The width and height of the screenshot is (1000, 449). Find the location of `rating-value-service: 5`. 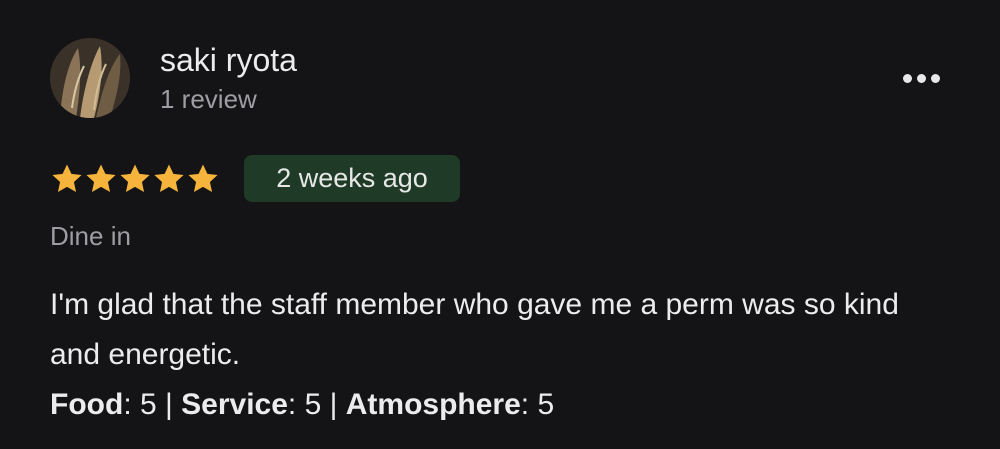

rating-value-service: 5 is located at coordinates (313, 404).